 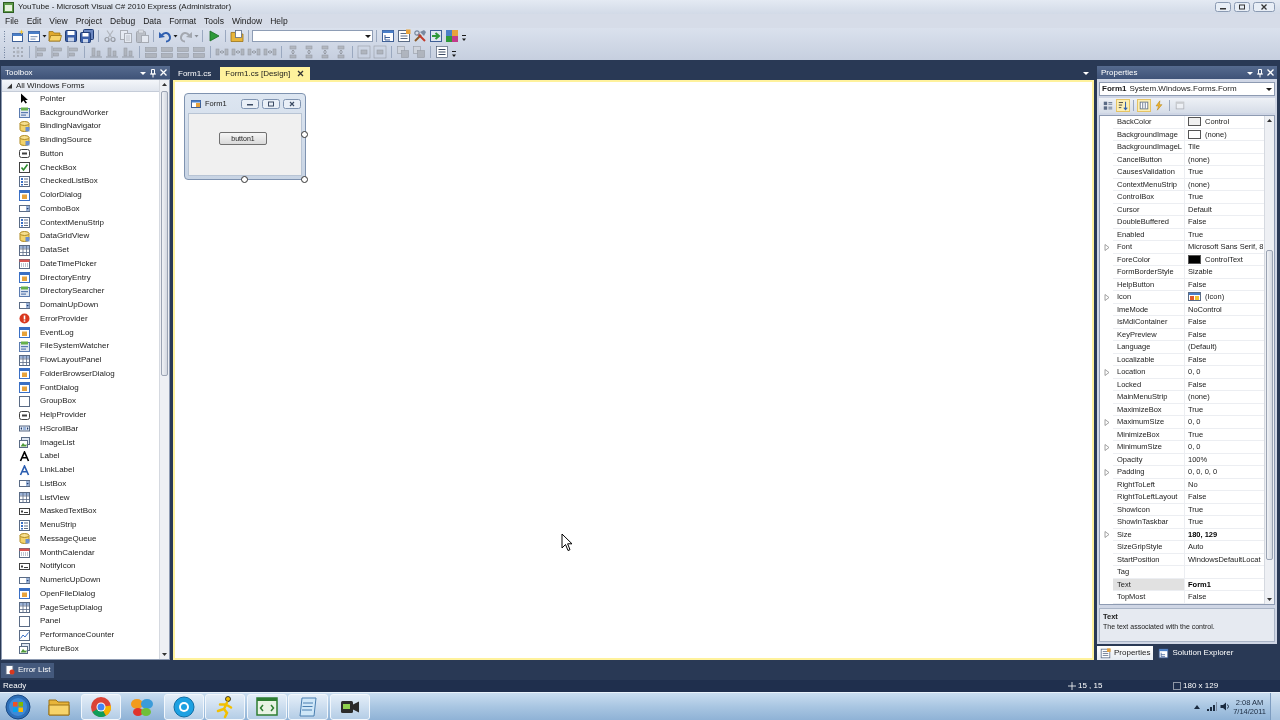 What do you see at coordinates (80, 594) in the screenshot?
I see `toolbox-item: OpenFileDialog` at bounding box center [80, 594].